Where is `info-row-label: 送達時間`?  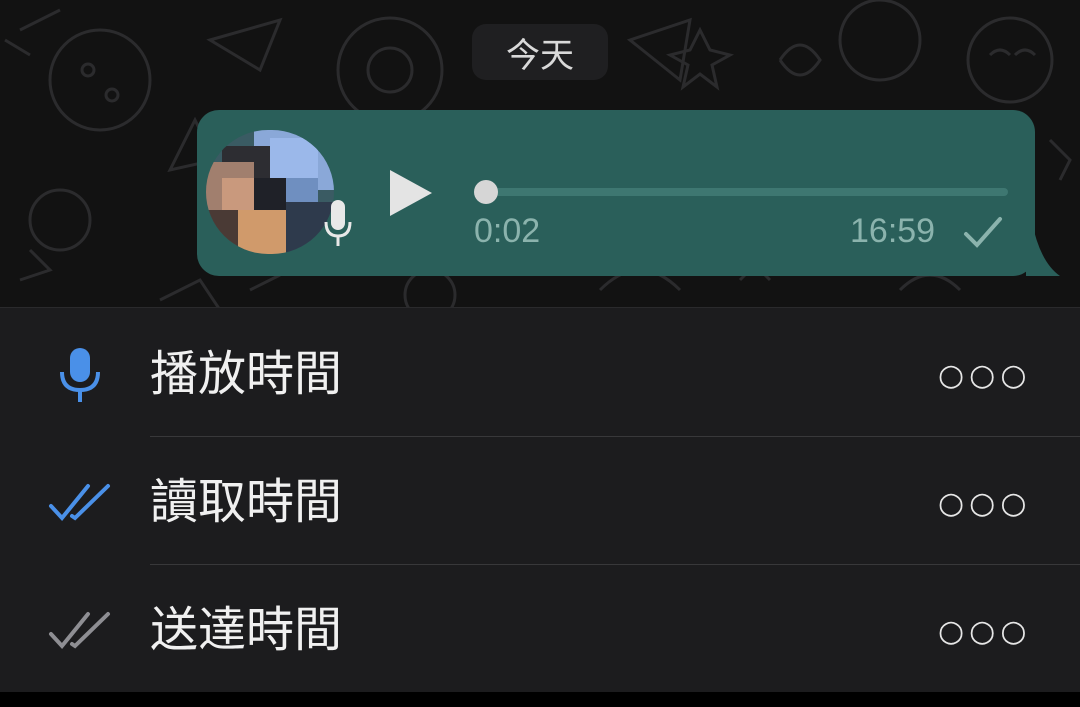
info-row-label: 送達時間 is located at coordinates (246, 630).